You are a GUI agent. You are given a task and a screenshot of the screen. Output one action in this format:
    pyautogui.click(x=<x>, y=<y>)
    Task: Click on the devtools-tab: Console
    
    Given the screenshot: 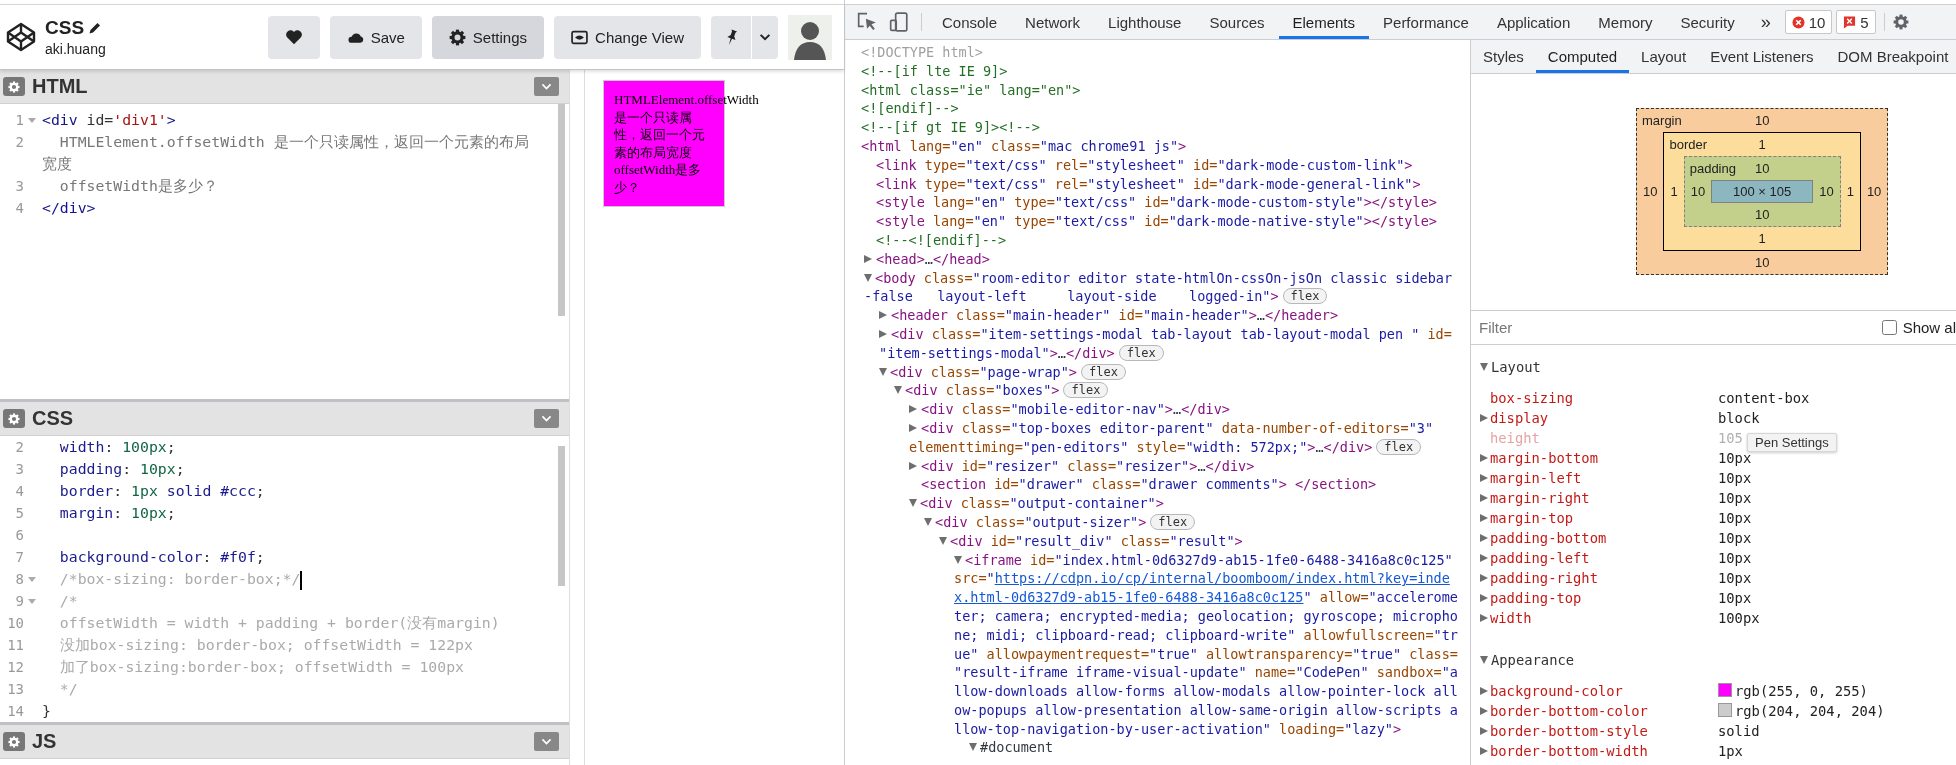 What is the action you would take?
    pyautogui.click(x=970, y=22)
    